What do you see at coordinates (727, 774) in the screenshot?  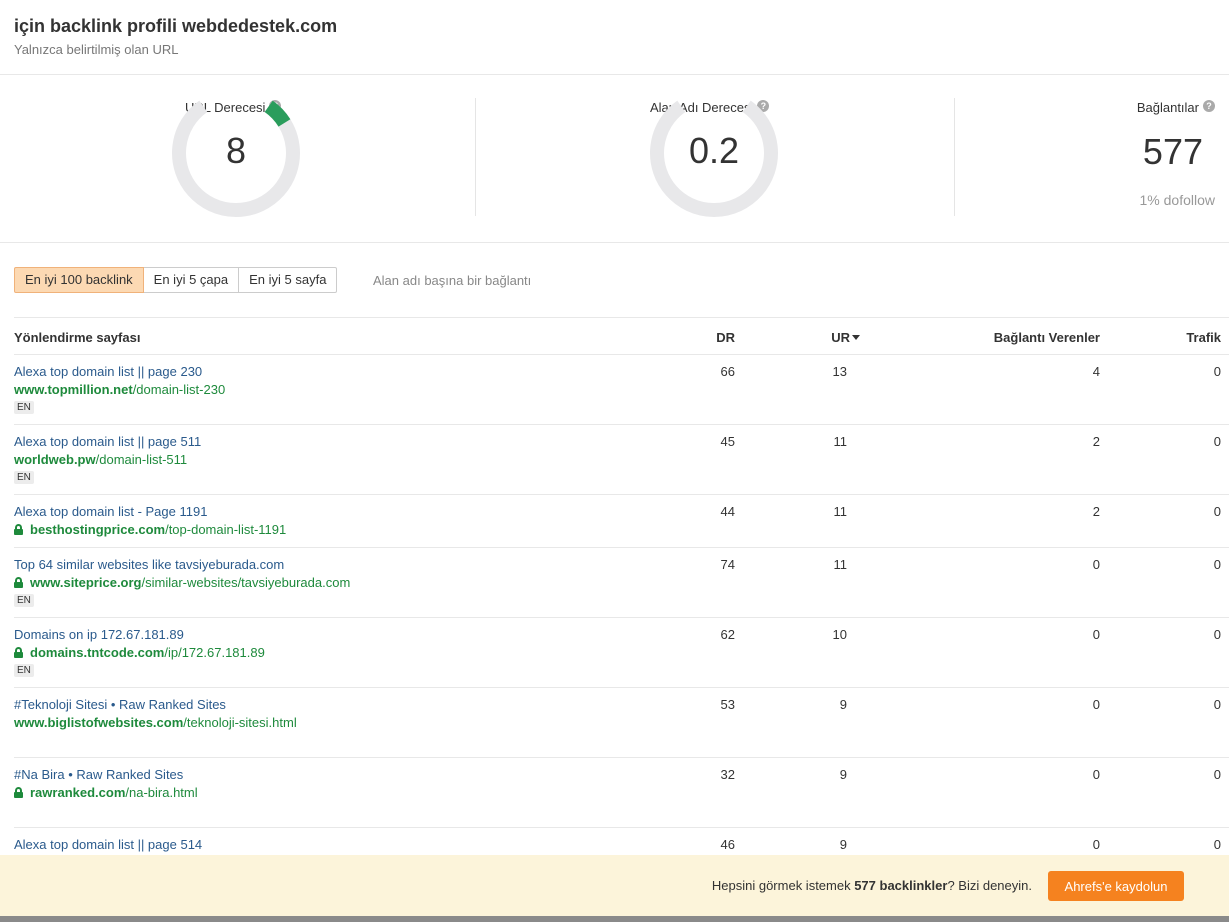 I see `dr-cell: 32` at bounding box center [727, 774].